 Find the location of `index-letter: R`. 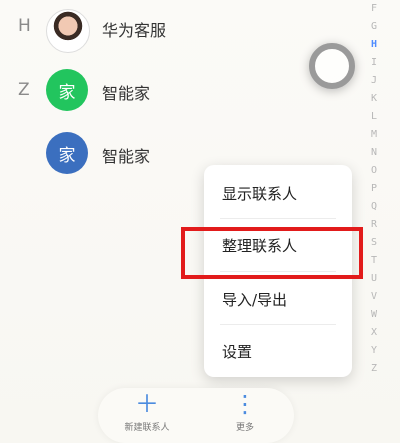

index-letter: R is located at coordinates (374, 224).